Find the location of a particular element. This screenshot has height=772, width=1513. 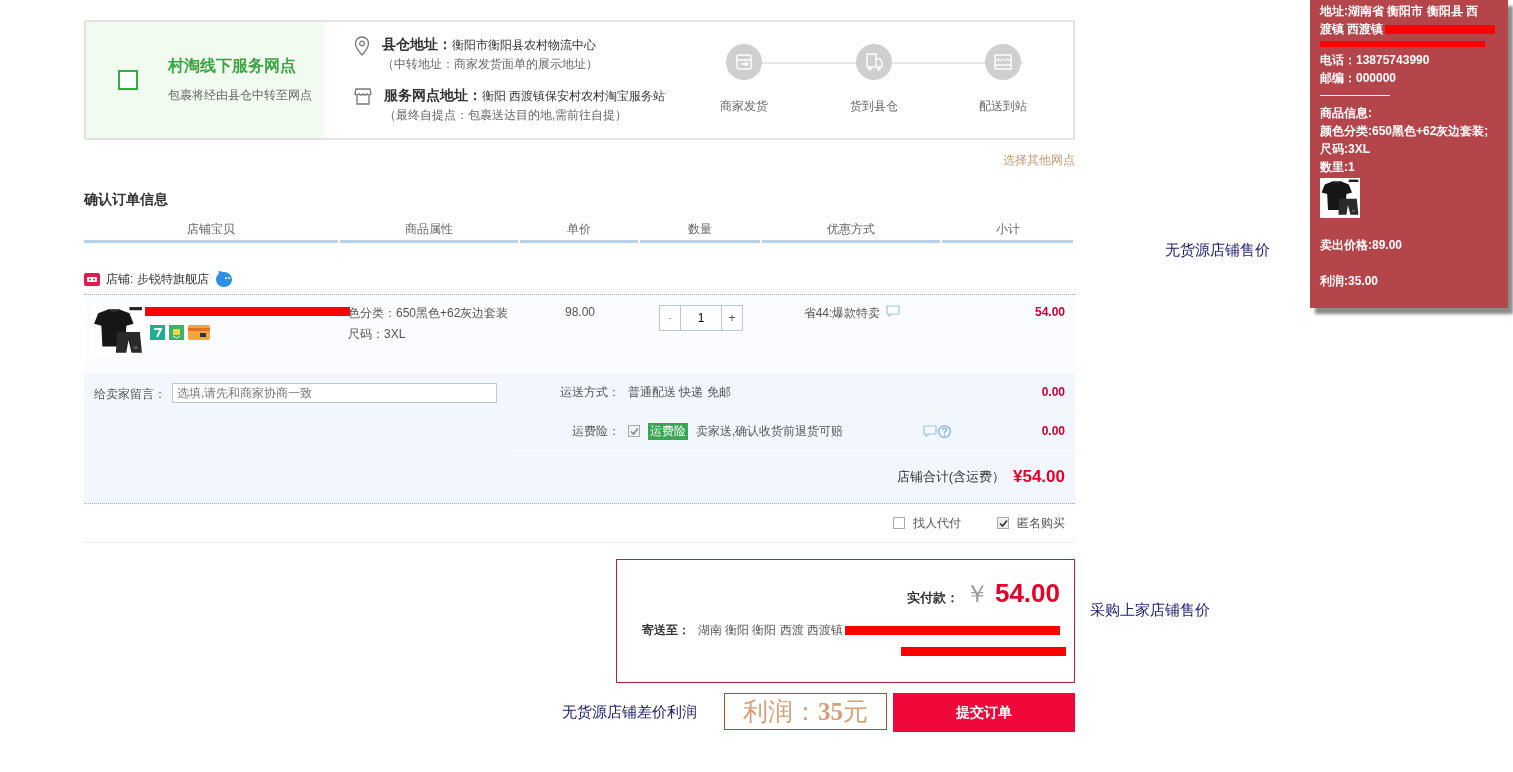

option-subtitle: 包裹将经由县仓中转至网点 is located at coordinates (240, 95).